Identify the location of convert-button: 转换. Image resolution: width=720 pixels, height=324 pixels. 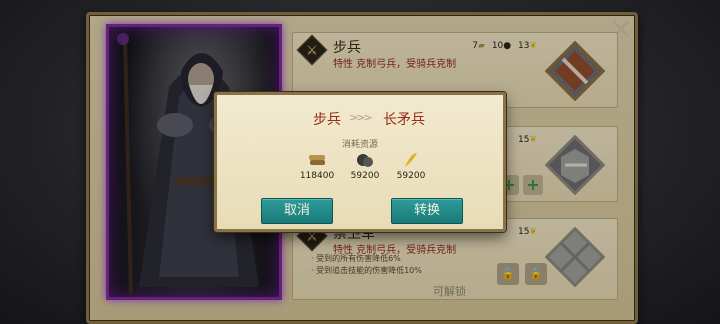
(427, 211).